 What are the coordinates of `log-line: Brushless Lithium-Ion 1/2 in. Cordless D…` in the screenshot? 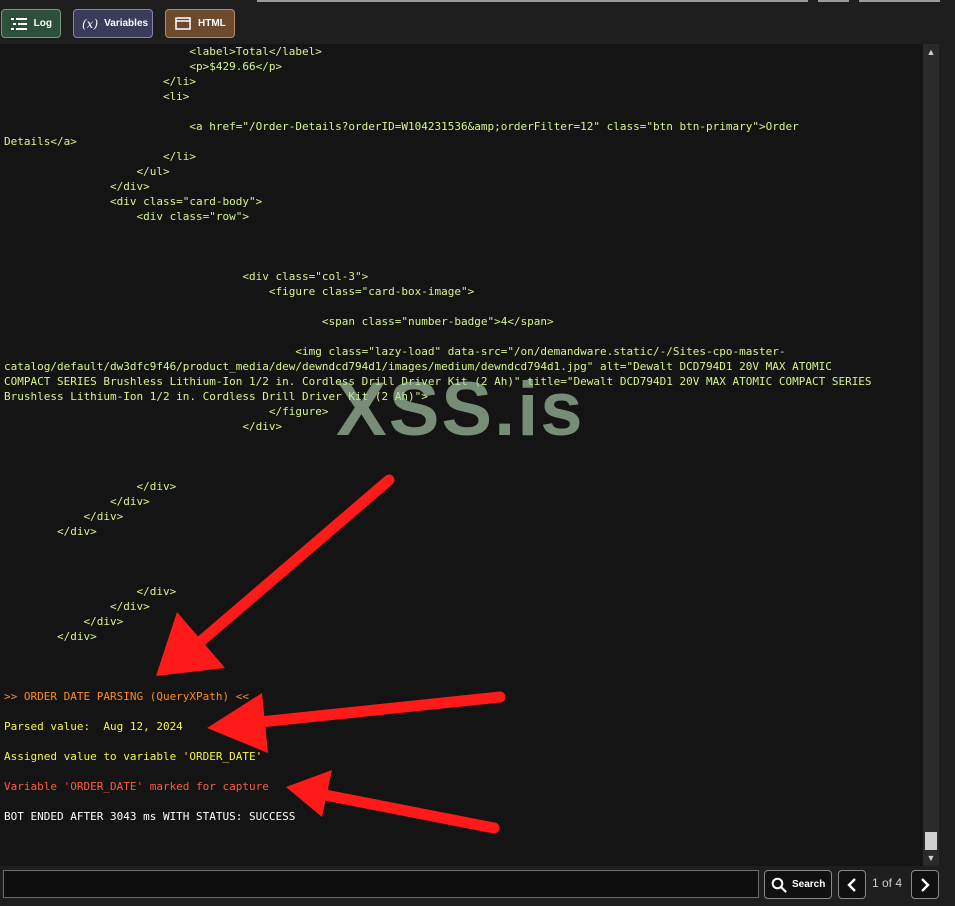 It's located at (216, 396).